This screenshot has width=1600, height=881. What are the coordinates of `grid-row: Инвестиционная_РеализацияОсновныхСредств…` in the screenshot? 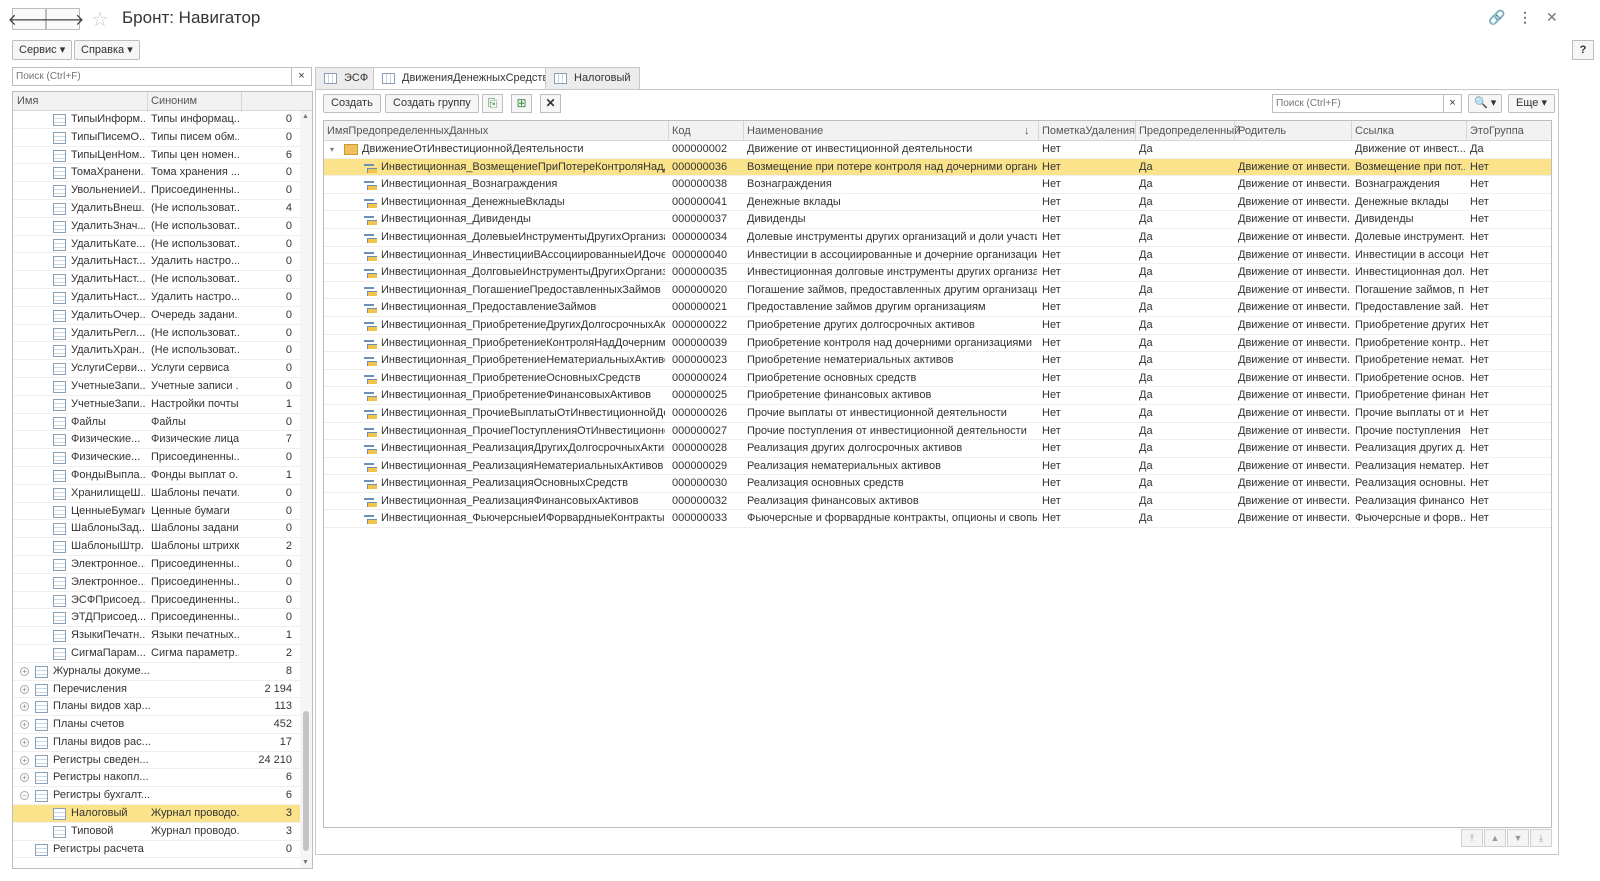 It's located at (937, 484).